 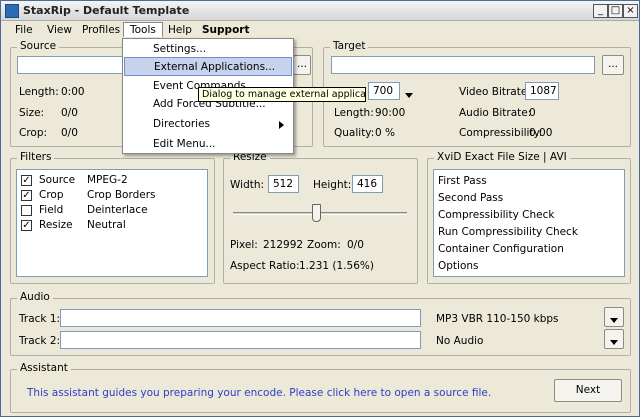 I want to click on tooltip: Dialog to manage external applications, so click(x=282, y=94).